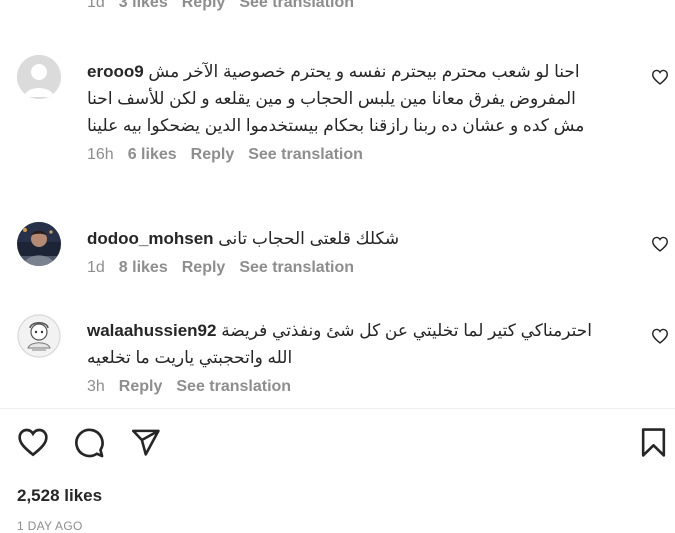 Image resolution: width=675 pixels, height=533 pixels. What do you see at coordinates (50, 526) in the screenshot?
I see `post-time-ago: 1 DAY AGO` at bounding box center [50, 526].